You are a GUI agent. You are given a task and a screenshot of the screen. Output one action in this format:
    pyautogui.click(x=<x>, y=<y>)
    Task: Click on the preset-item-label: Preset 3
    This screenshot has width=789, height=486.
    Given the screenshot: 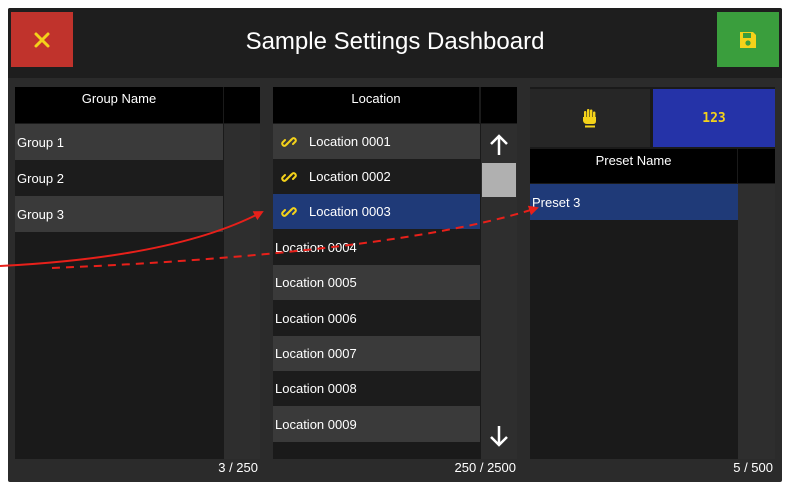 What is the action you would take?
    pyautogui.click(x=556, y=202)
    